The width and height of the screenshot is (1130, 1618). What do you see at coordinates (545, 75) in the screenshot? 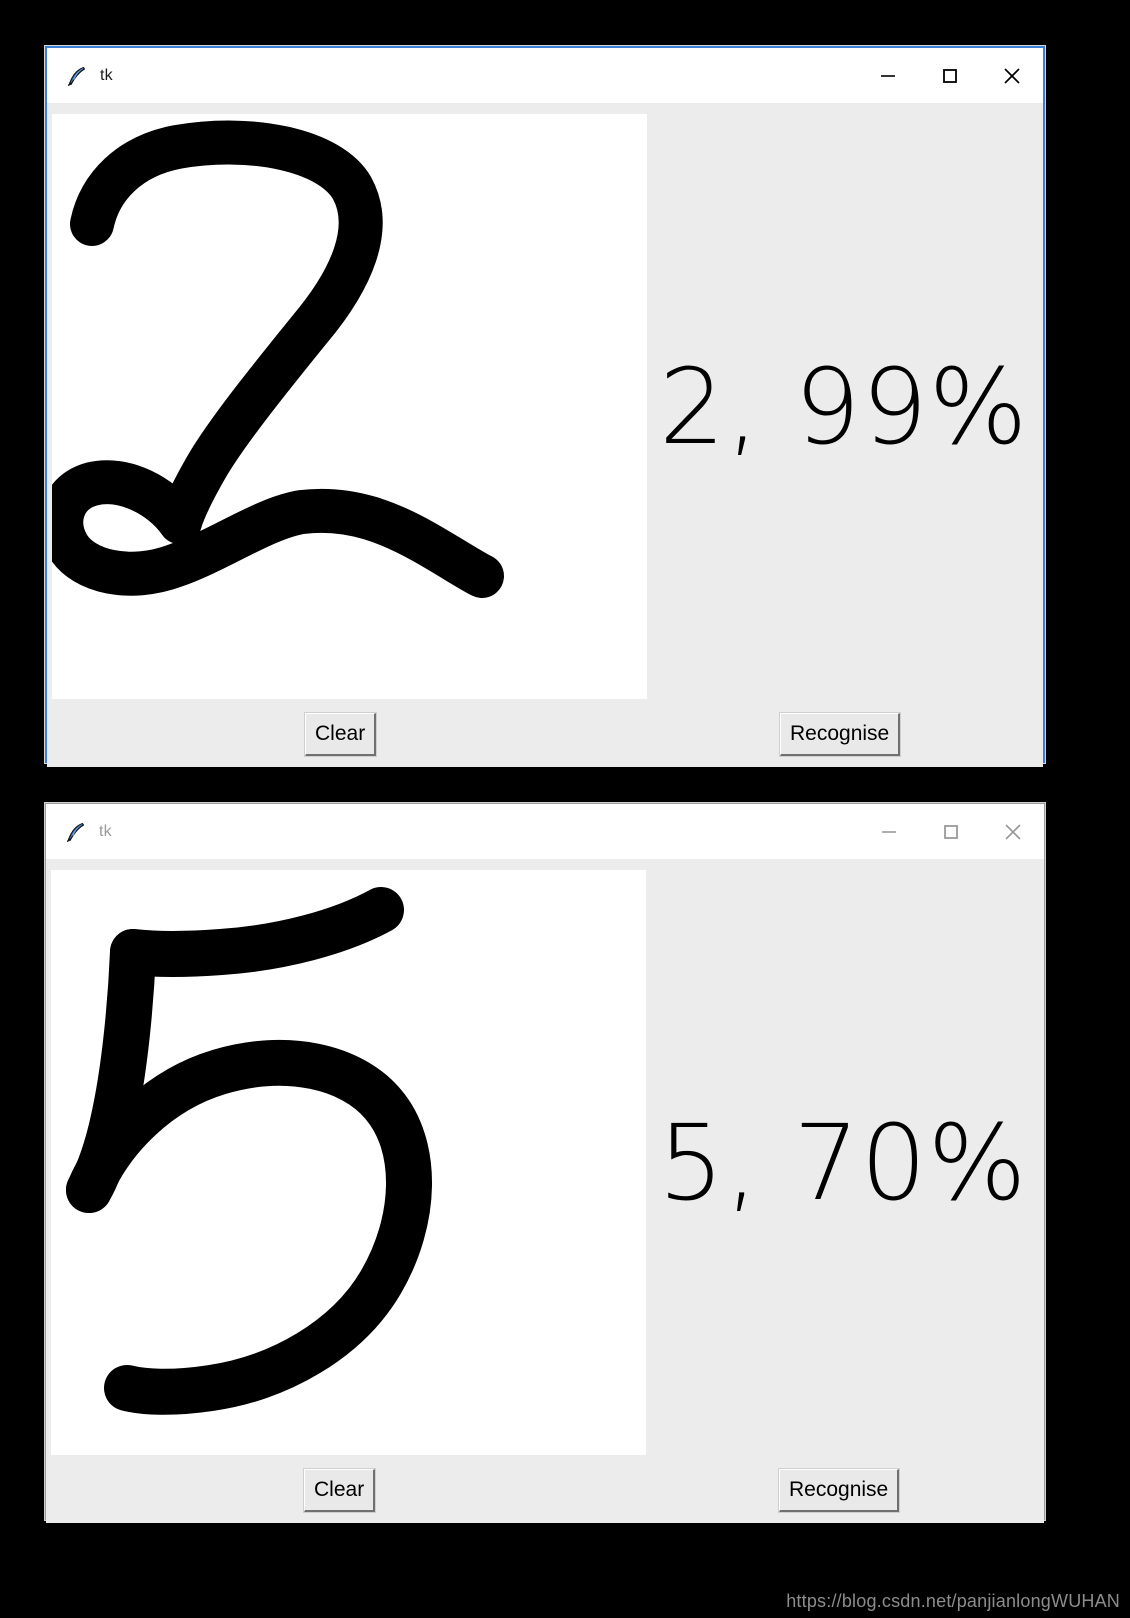
I see `titlebar-1: tk` at bounding box center [545, 75].